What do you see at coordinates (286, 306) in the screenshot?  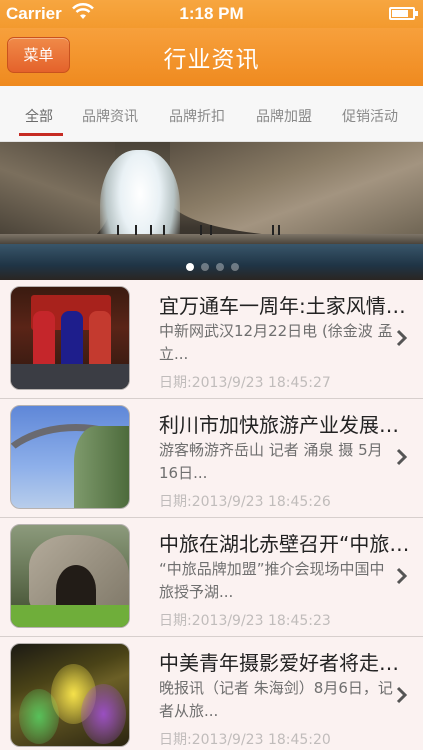 I see `news-title: 宜万通车一周年:土家风情旅游发展` at bounding box center [286, 306].